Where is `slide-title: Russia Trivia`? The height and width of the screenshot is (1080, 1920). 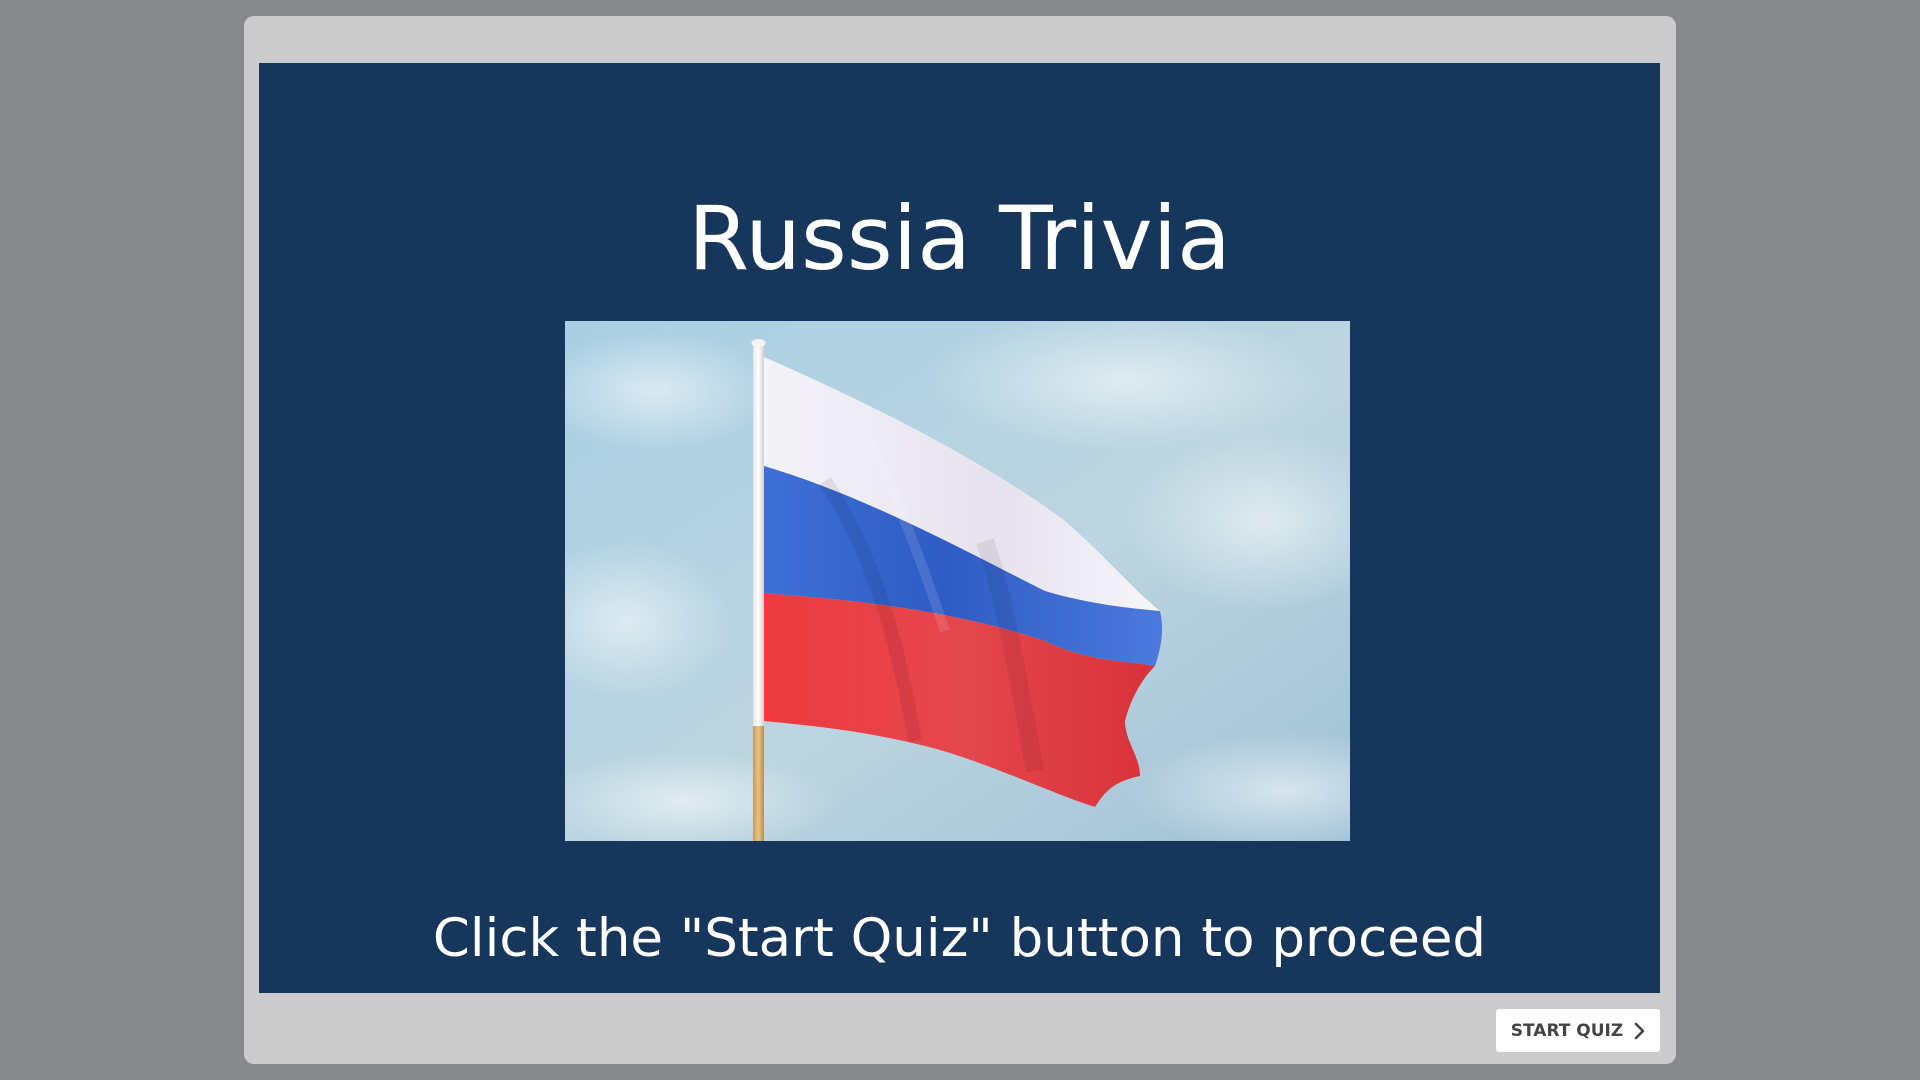 slide-title: Russia Trivia is located at coordinates (959, 238).